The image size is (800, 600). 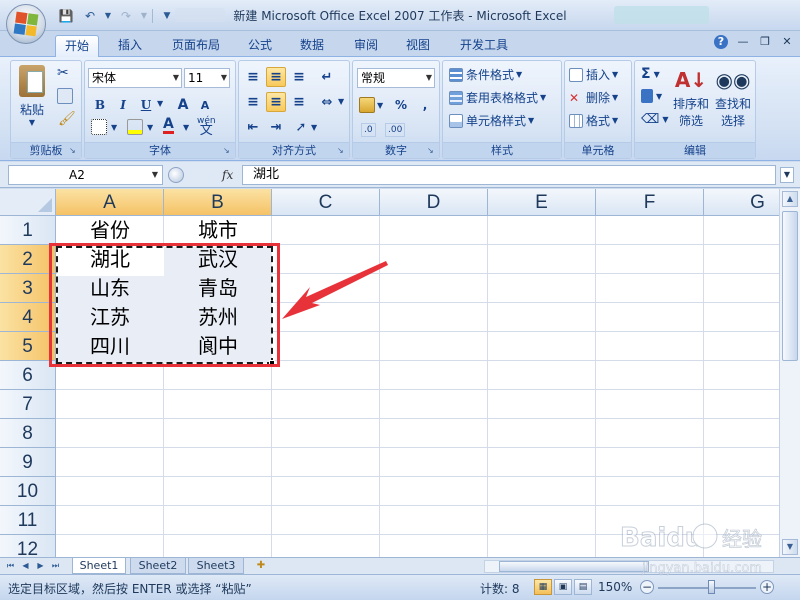 I want to click on column-header-g: G, so click(x=741, y=202).